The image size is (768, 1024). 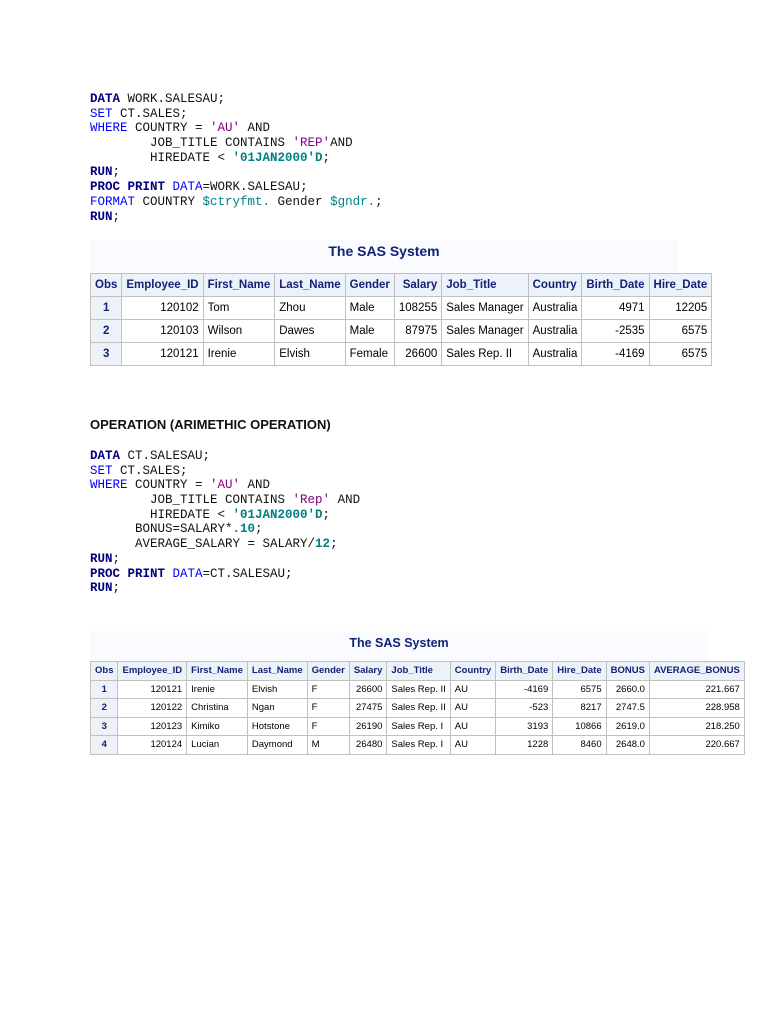 I want to click on code-token: 'Rep', so click(x=311, y=500).